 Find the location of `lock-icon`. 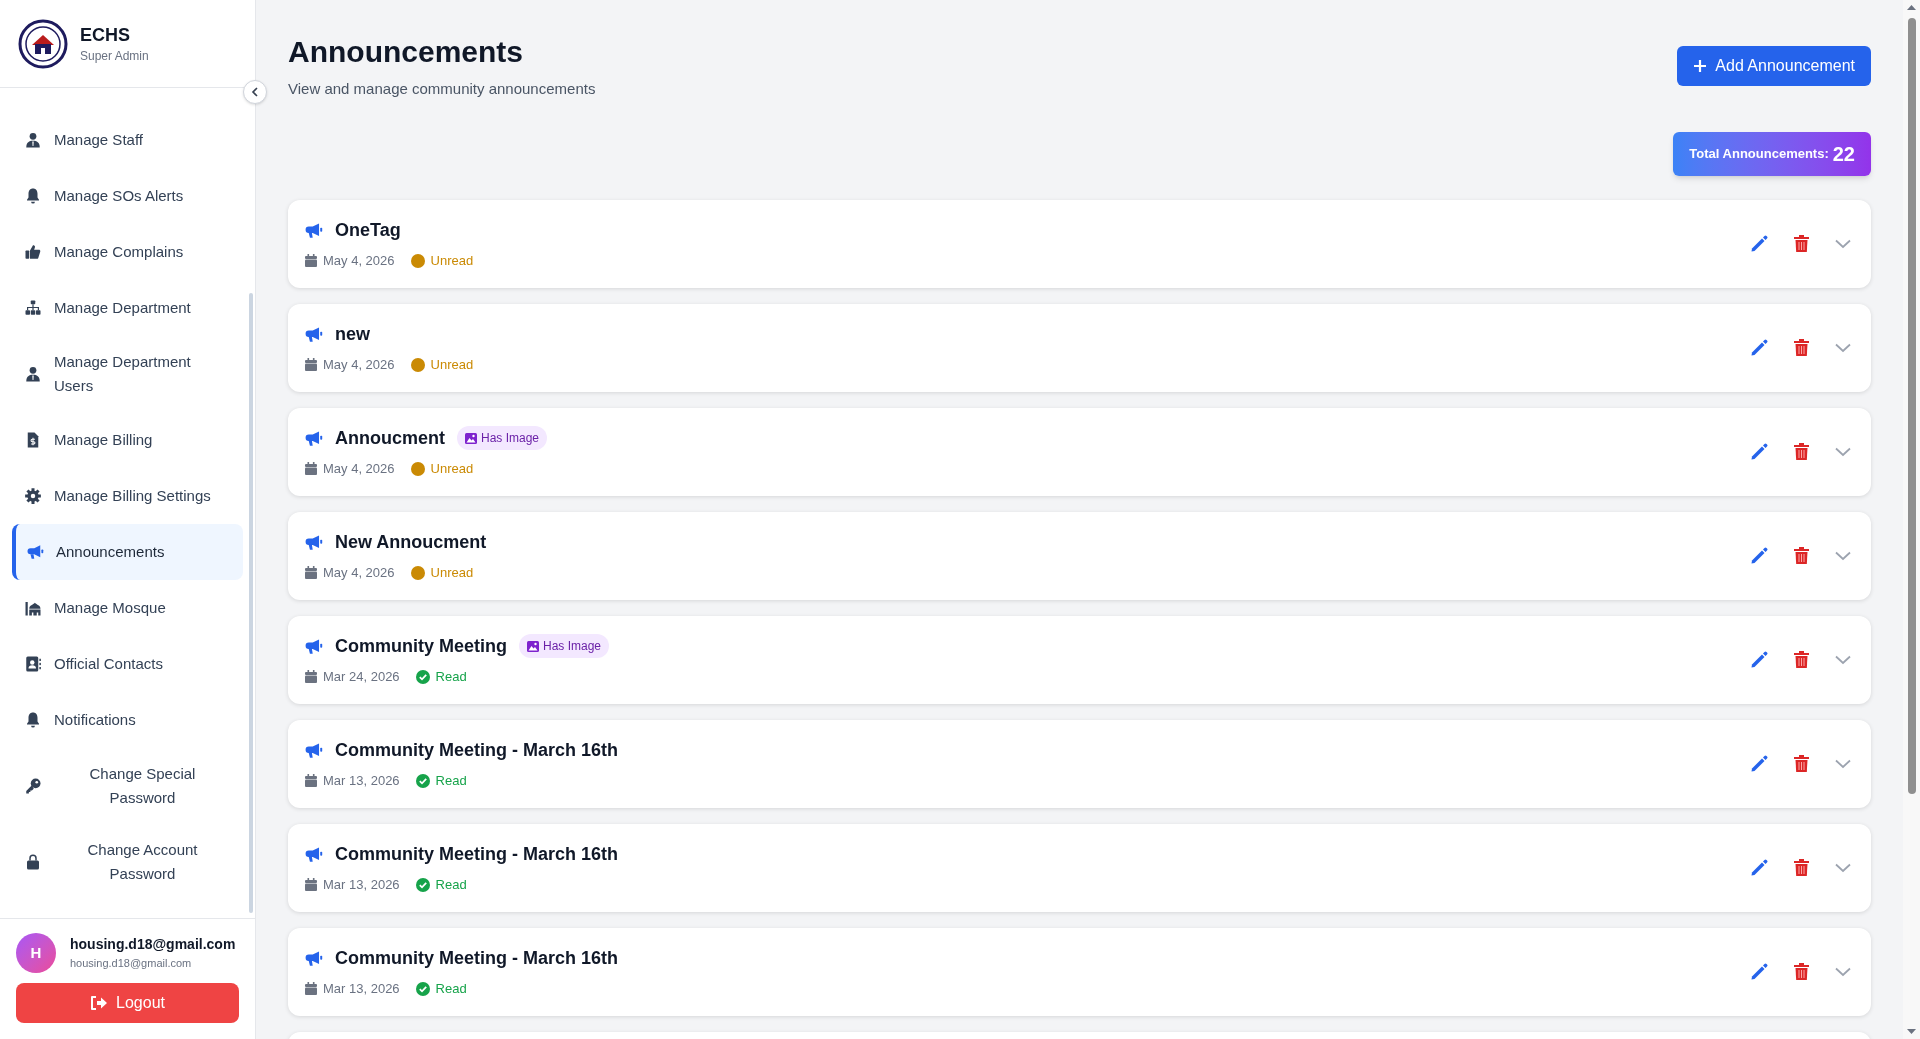

lock-icon is located at coordinates (33, 862).